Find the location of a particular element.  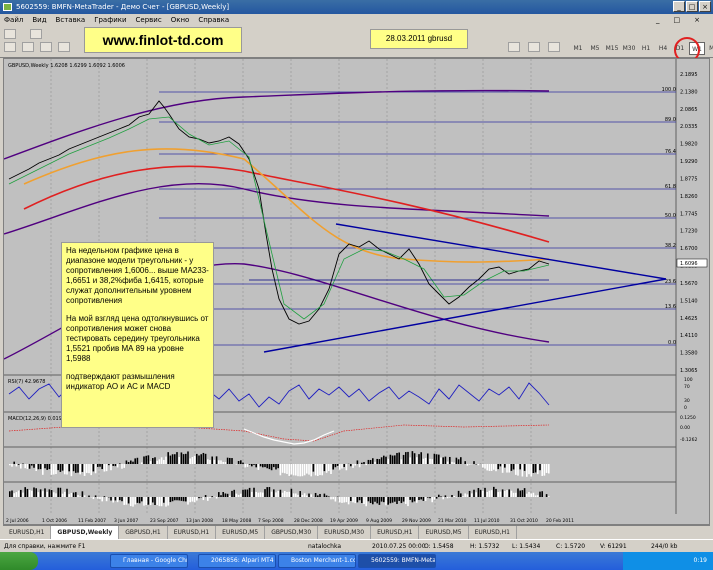

timeframe-mn: MN is located at coordinates (709, 48).